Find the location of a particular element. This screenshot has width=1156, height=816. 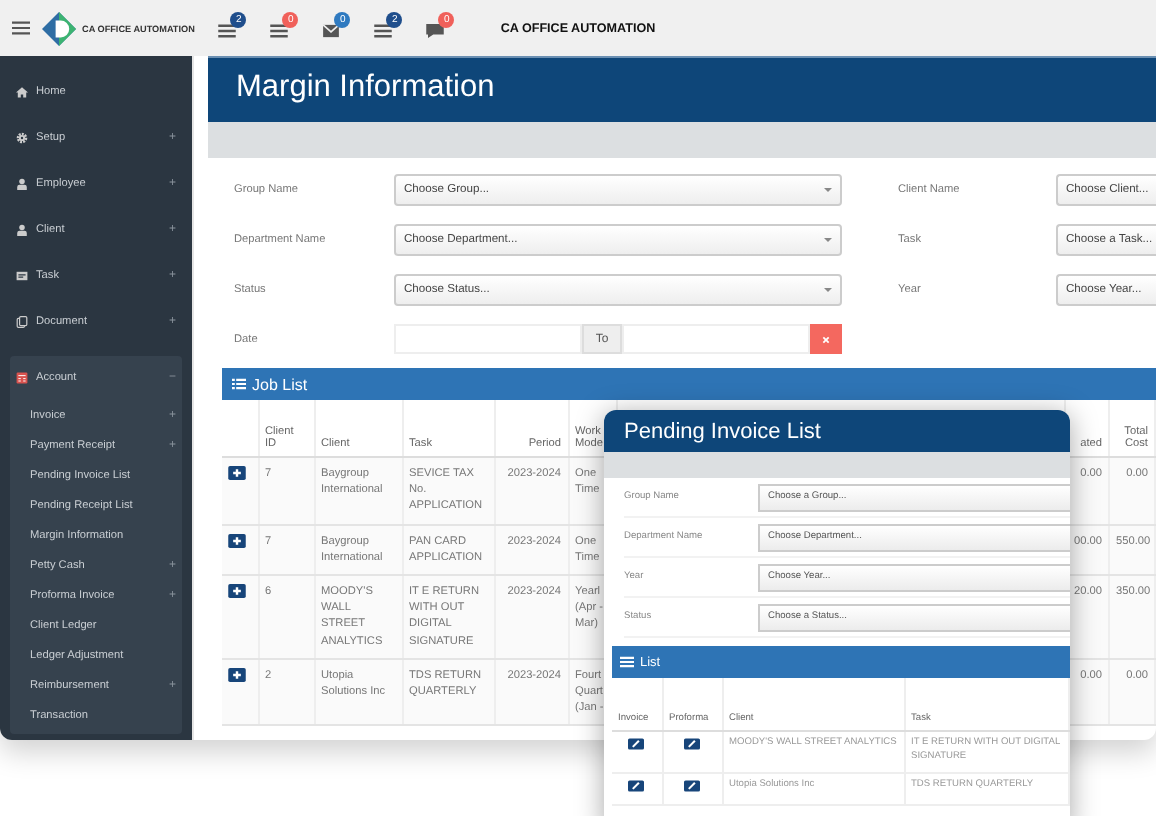

calculator-icon is located at coordinates (22, 378).